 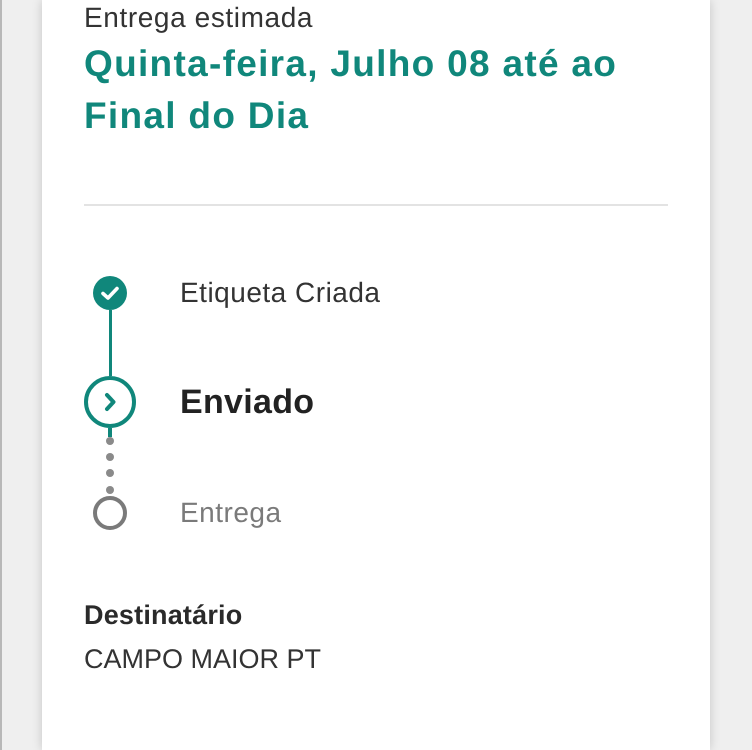 What do you see at coordinates (110, 343) in the screenshot?
I see `connector-line` at bounding box center [110, 343].